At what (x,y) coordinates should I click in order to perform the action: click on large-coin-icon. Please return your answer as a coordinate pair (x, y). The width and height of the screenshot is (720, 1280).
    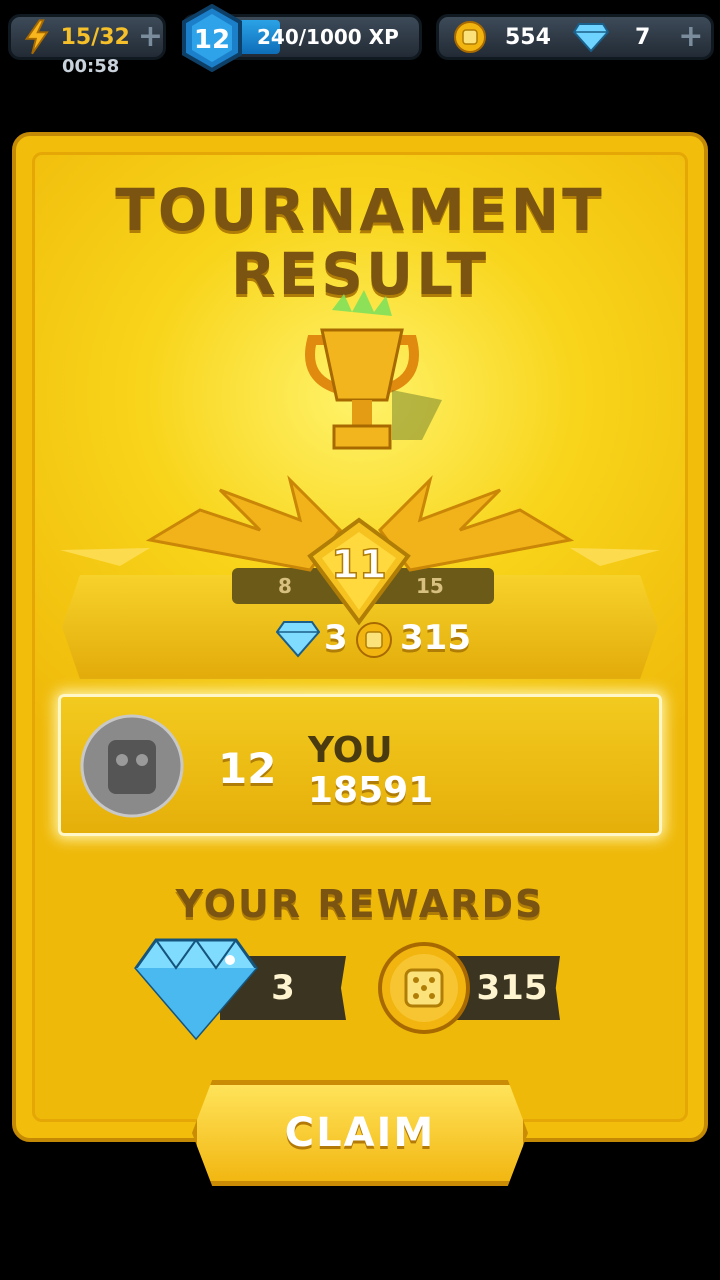
    Looking at the image, I should click on (424, 988).